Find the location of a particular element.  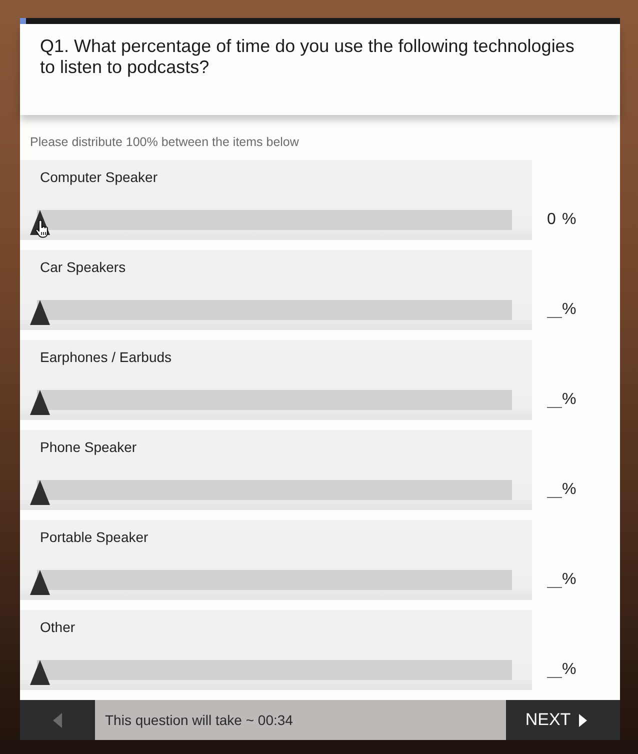

percent-field: 0 is located at coordinates (554, 219).